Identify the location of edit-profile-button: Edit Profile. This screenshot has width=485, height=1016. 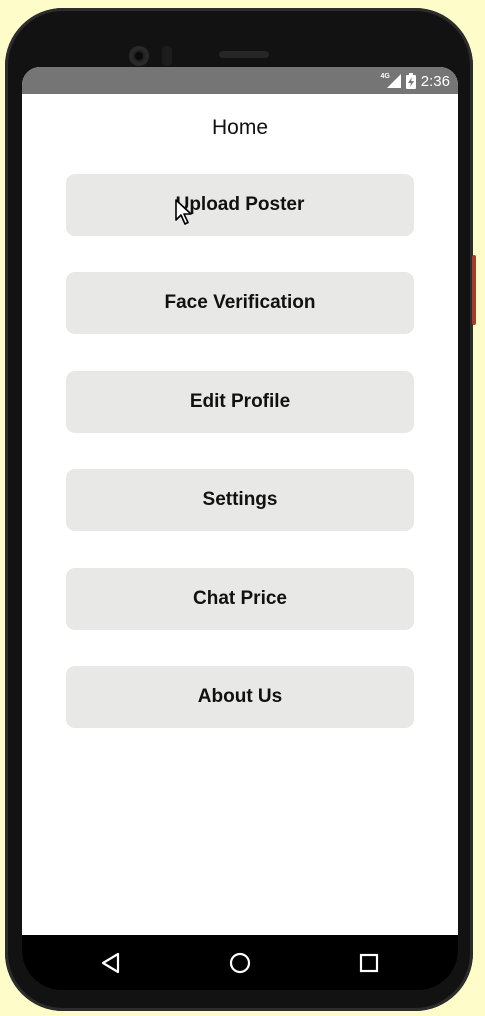
(240, 401).